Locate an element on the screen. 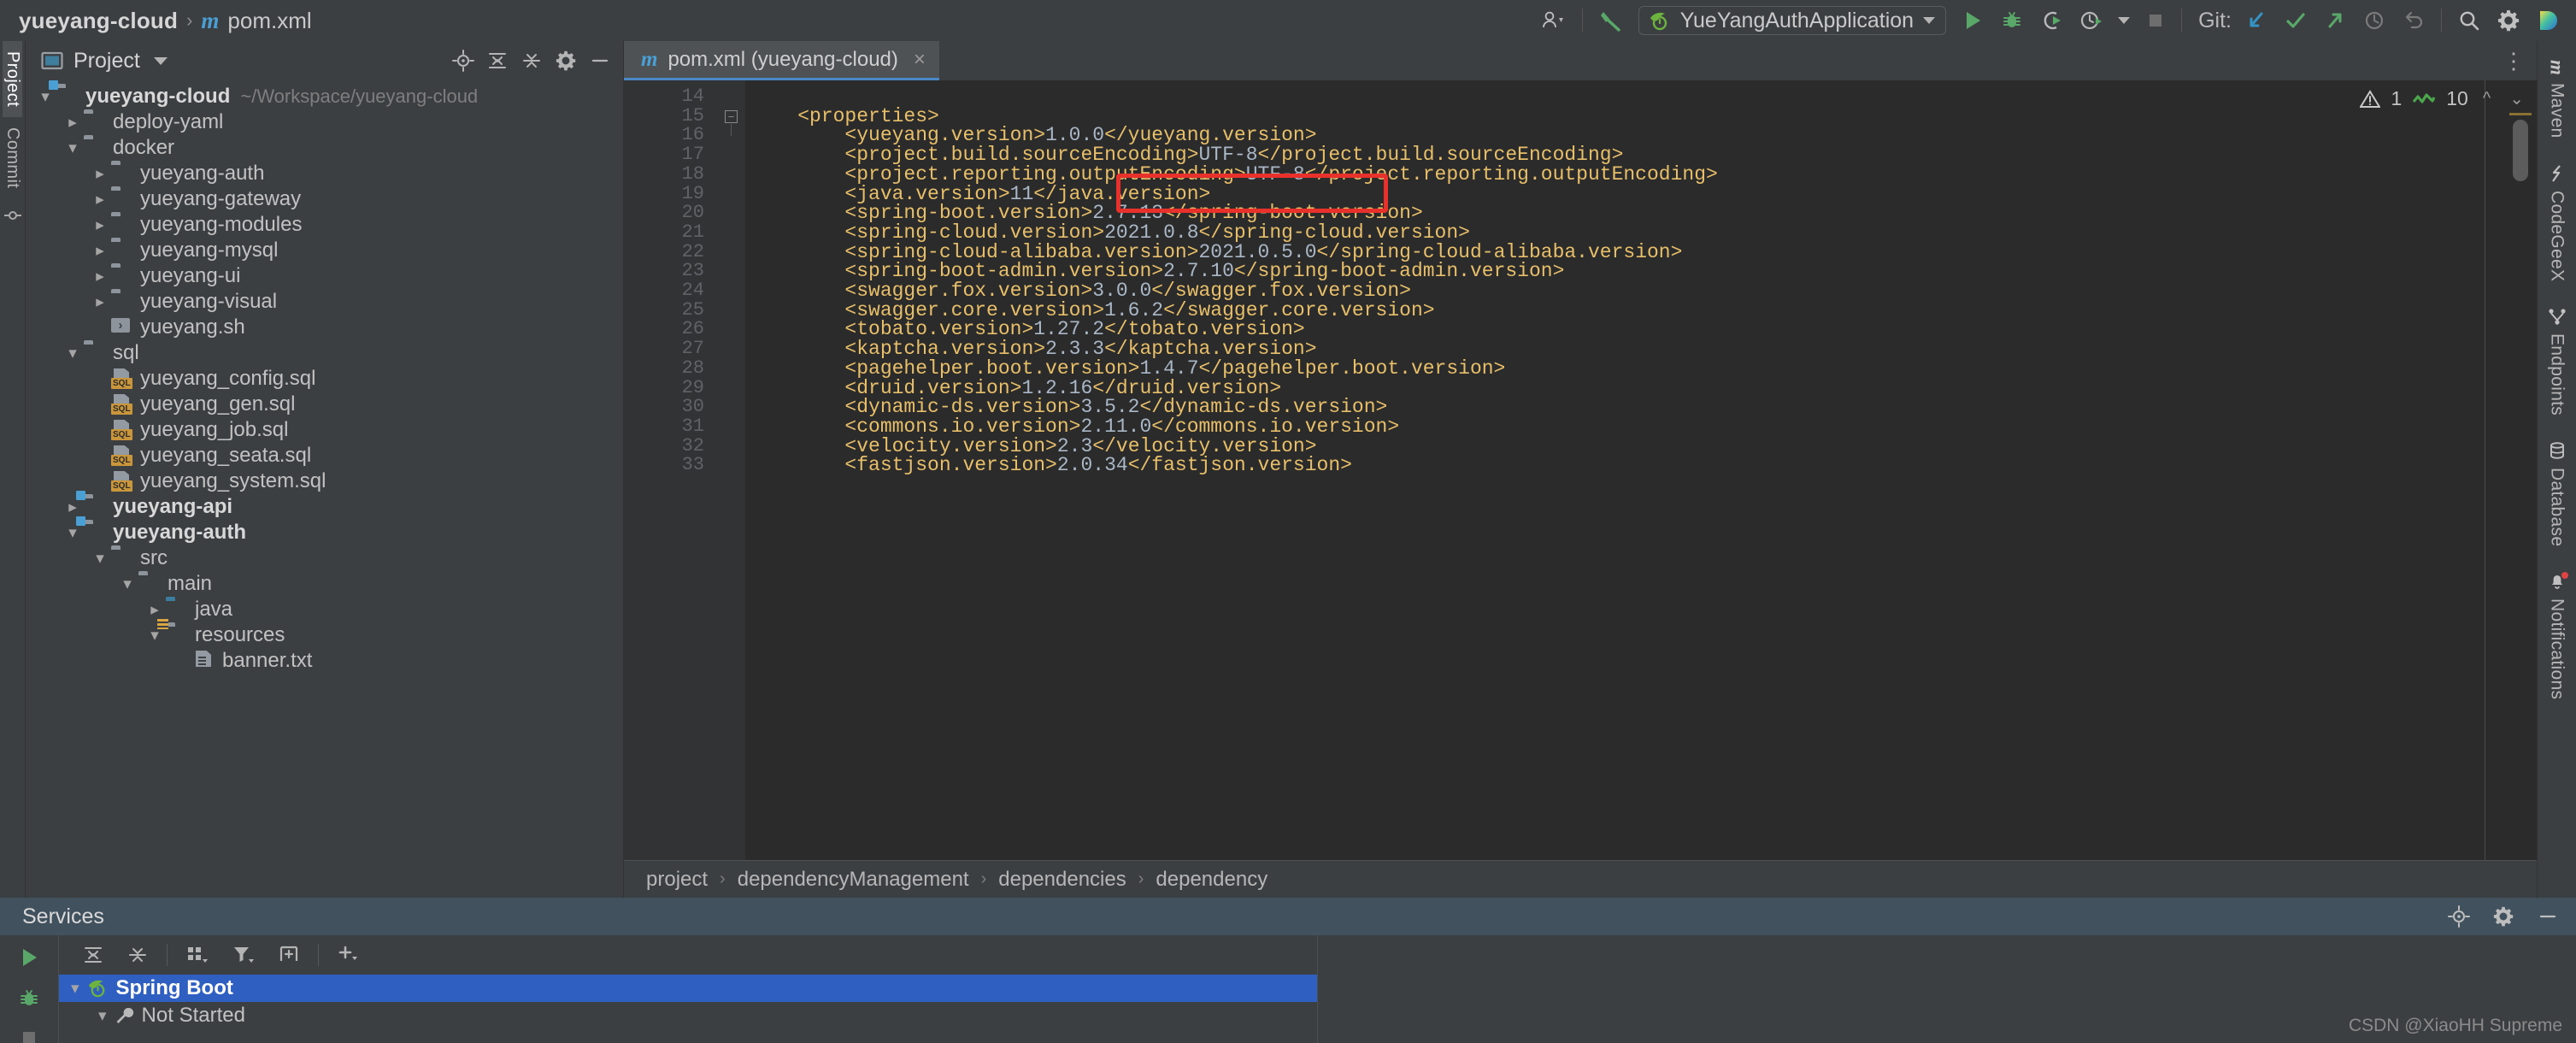 This screenshot has height=1043, width=2576. profiler-button is located at coordinates (2090, 20).